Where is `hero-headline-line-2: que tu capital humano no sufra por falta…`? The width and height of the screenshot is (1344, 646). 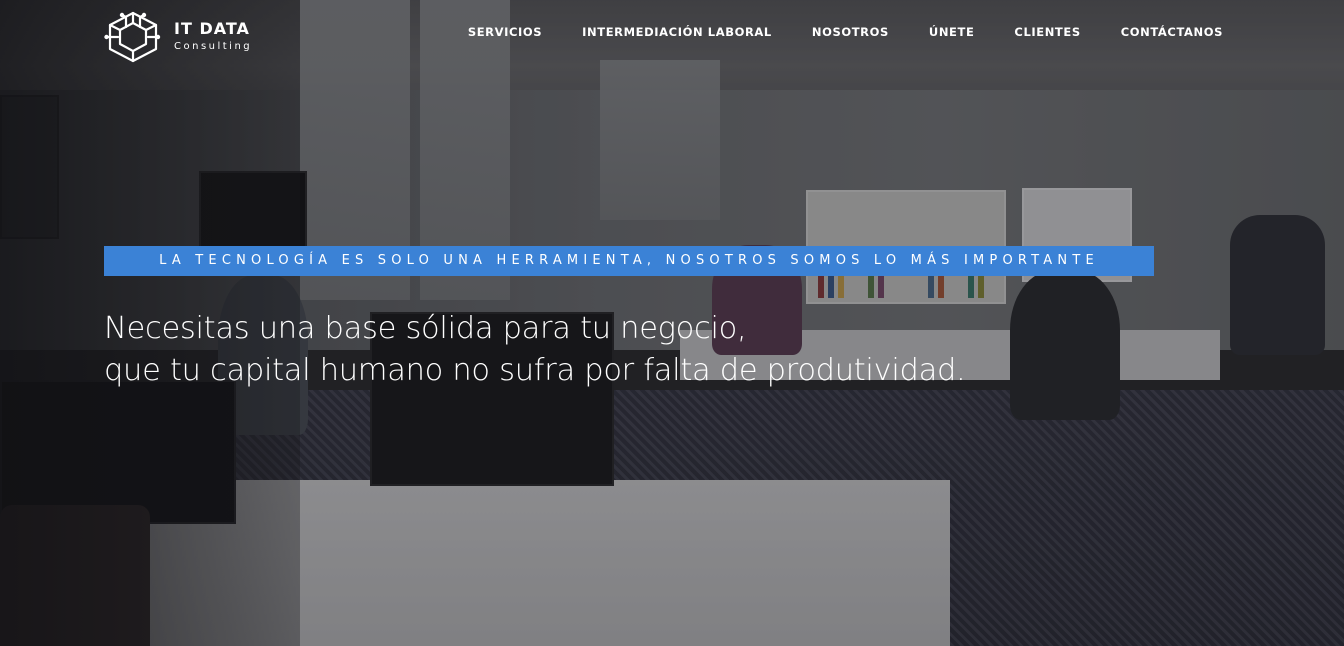 hero-headline-line-2: que tu capital humano no sufra por falta… is located at coordinates (535, 370).